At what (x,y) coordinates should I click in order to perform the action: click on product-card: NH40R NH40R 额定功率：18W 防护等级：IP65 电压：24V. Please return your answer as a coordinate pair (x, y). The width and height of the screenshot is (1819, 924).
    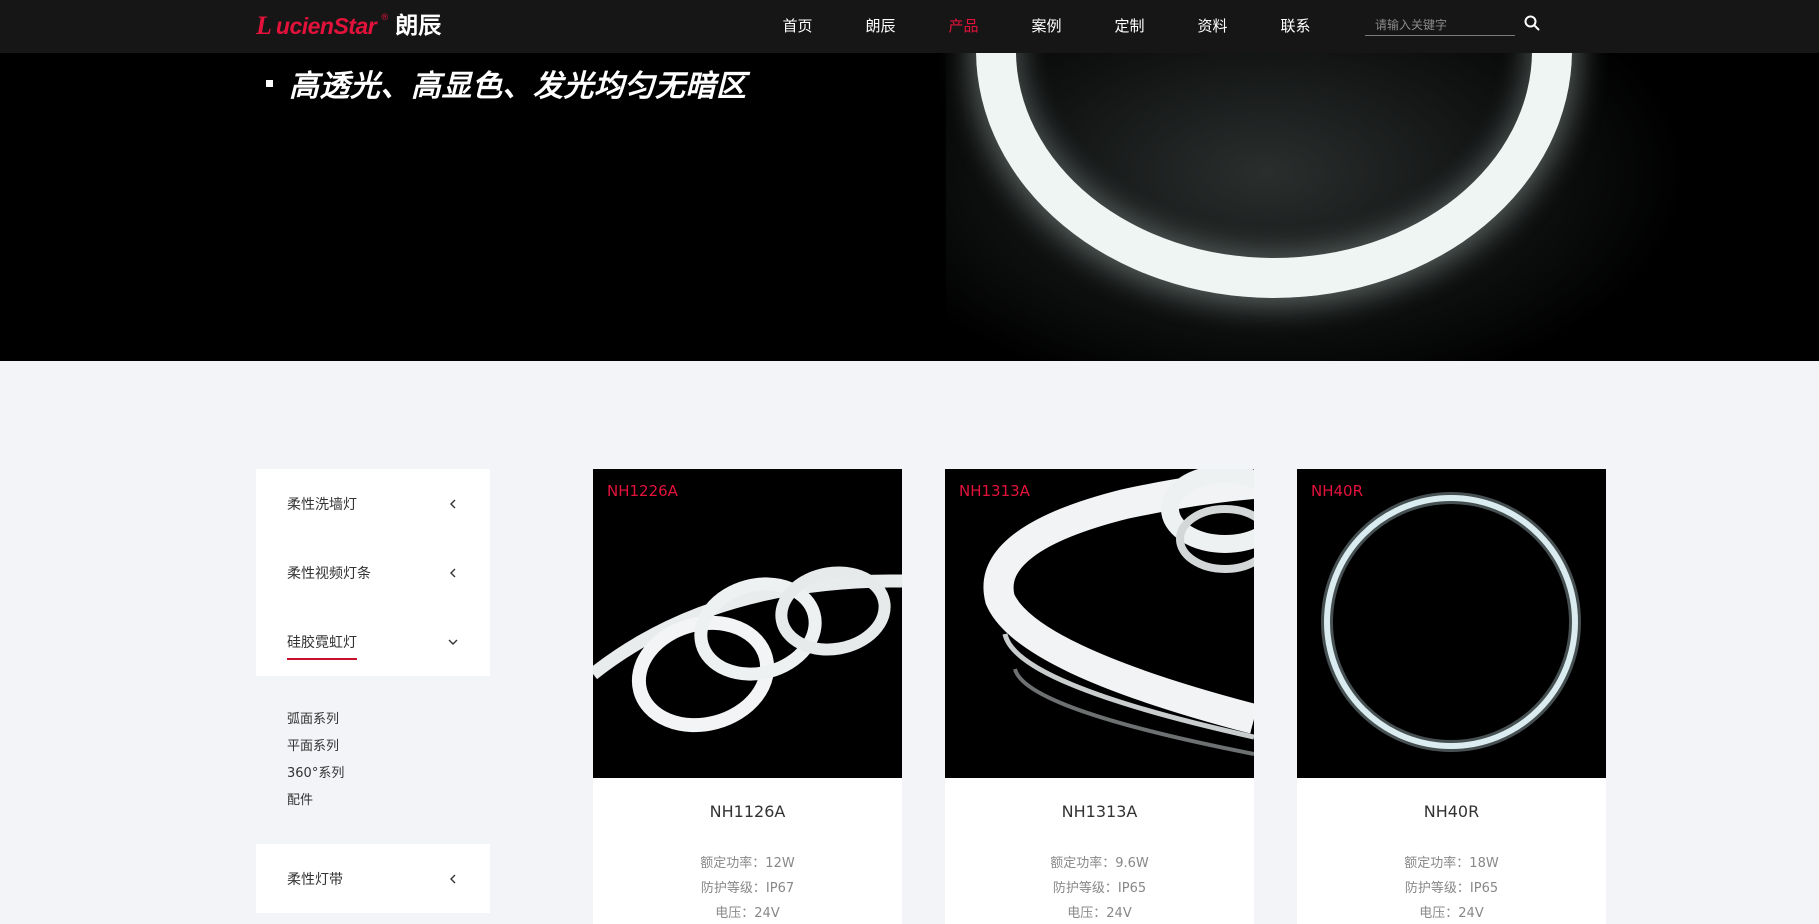
    Looking at the image, I should click on (1451, 696).